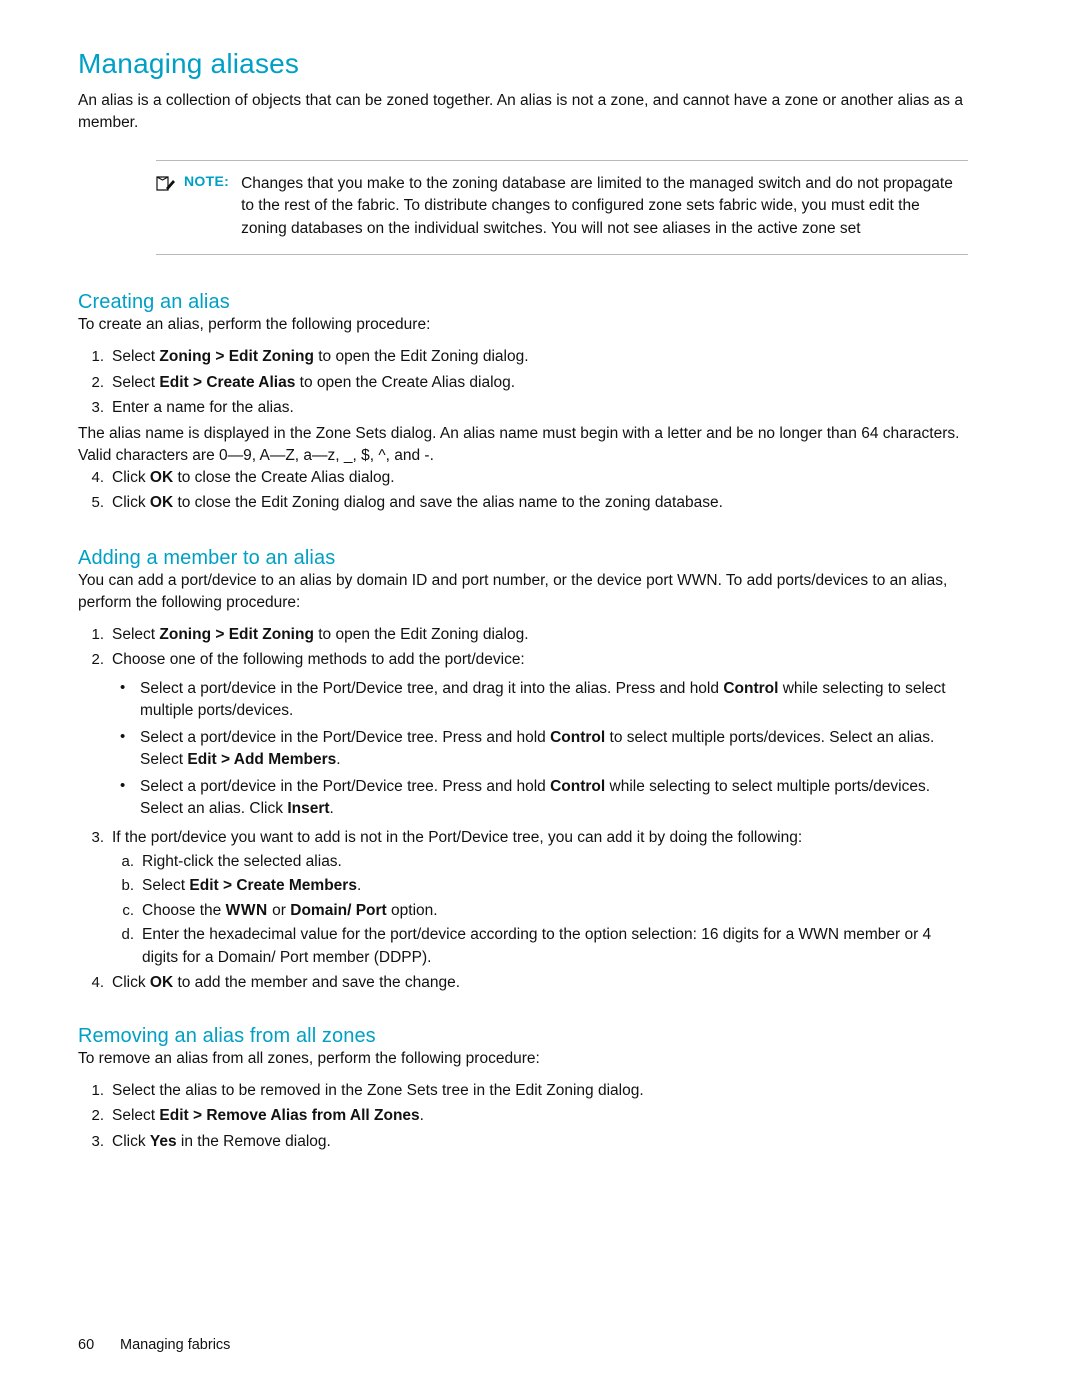  I want to click on substep-text-post: option., so click(412, 910).